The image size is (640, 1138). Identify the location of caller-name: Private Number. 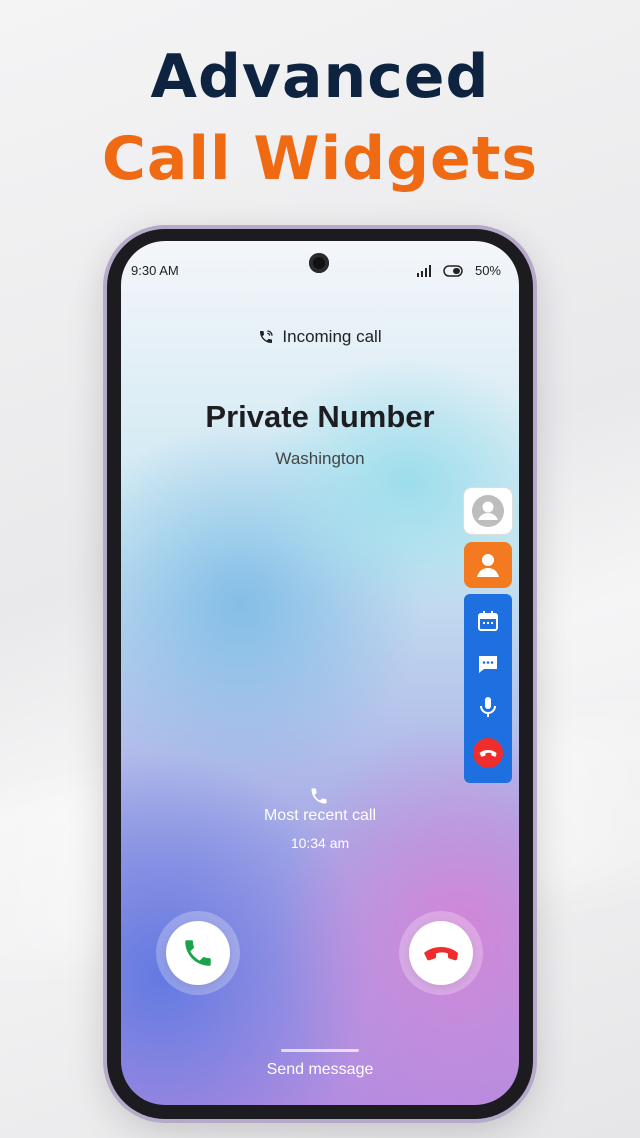
(320, 416).